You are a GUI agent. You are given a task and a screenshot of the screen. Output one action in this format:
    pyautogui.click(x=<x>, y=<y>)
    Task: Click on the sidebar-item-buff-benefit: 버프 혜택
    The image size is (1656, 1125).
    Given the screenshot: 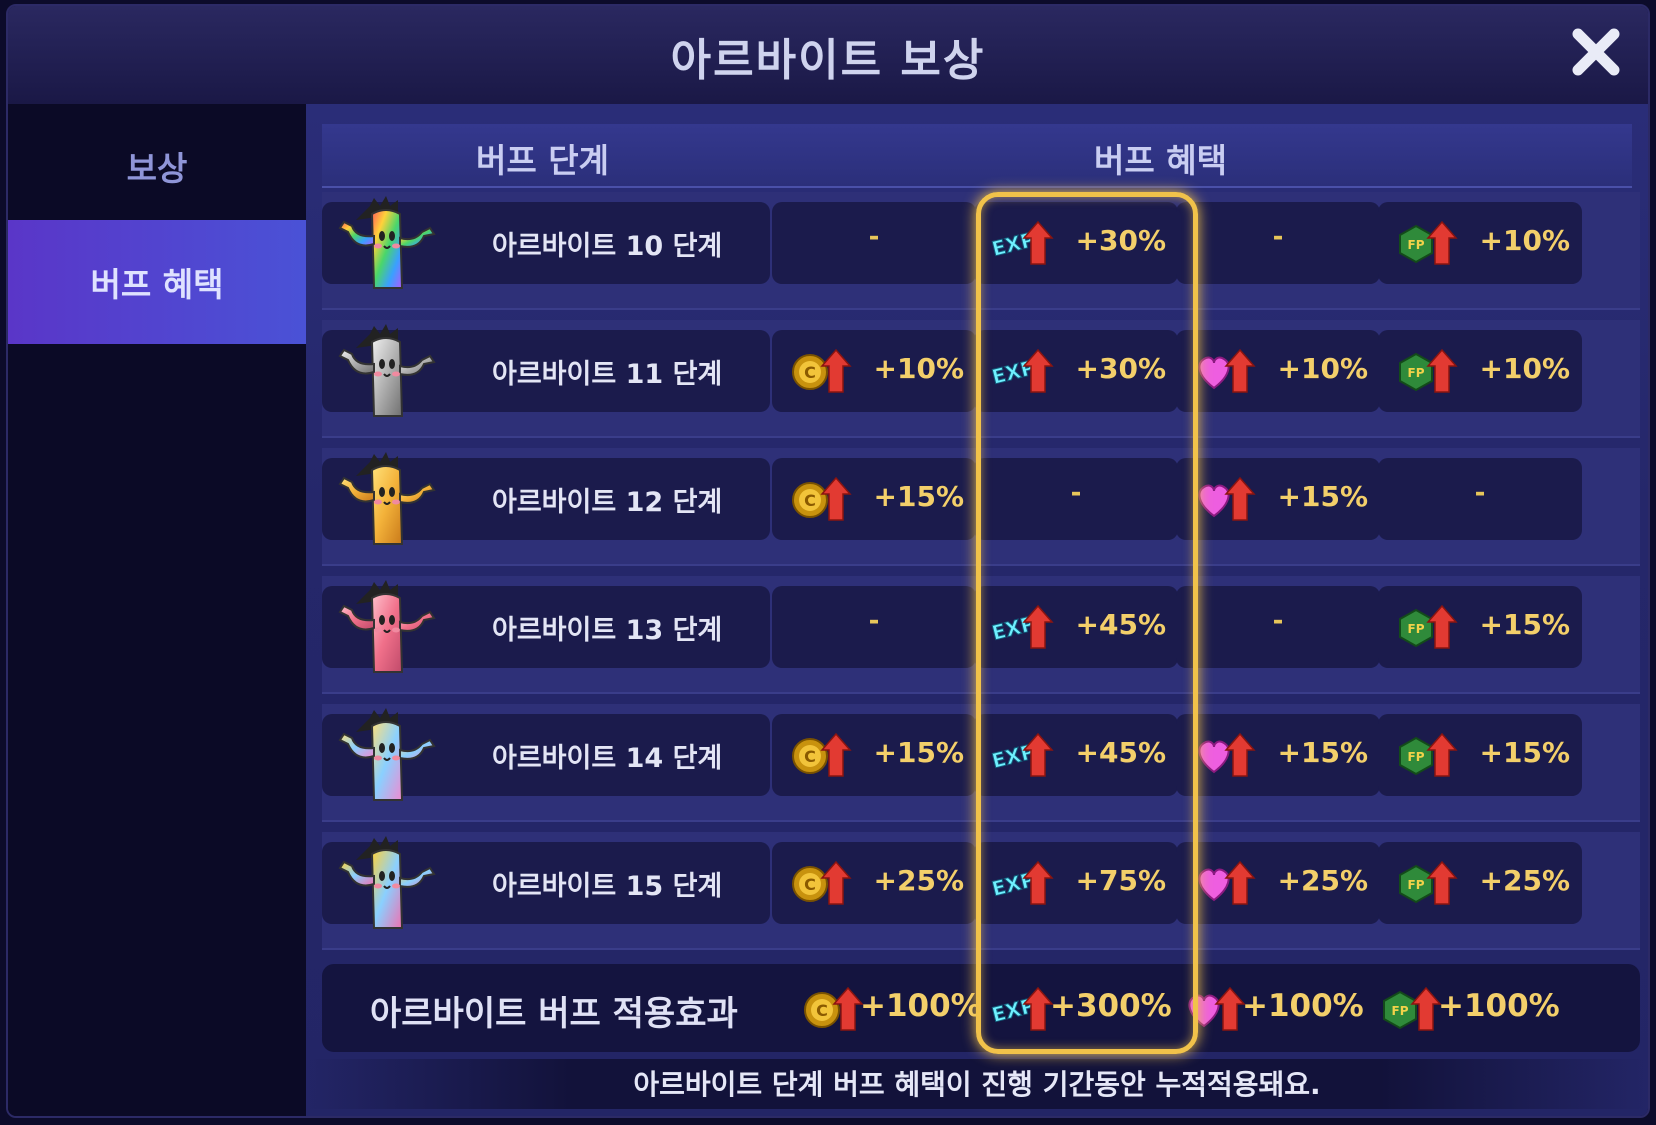 What is the action you would take?
    pyautogui.click(x=157, y=282)
    